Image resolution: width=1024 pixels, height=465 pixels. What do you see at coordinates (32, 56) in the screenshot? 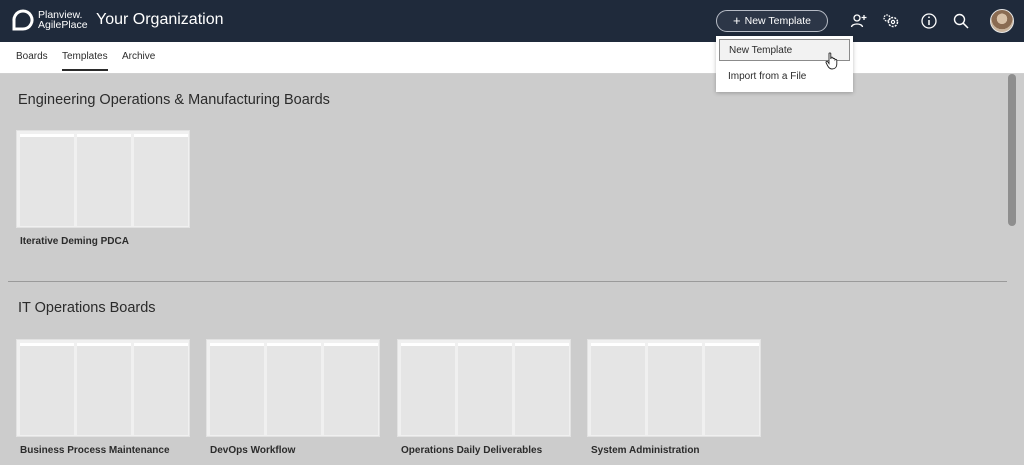
I see `tab-boards: Boards` at bounding box center [32, 56].